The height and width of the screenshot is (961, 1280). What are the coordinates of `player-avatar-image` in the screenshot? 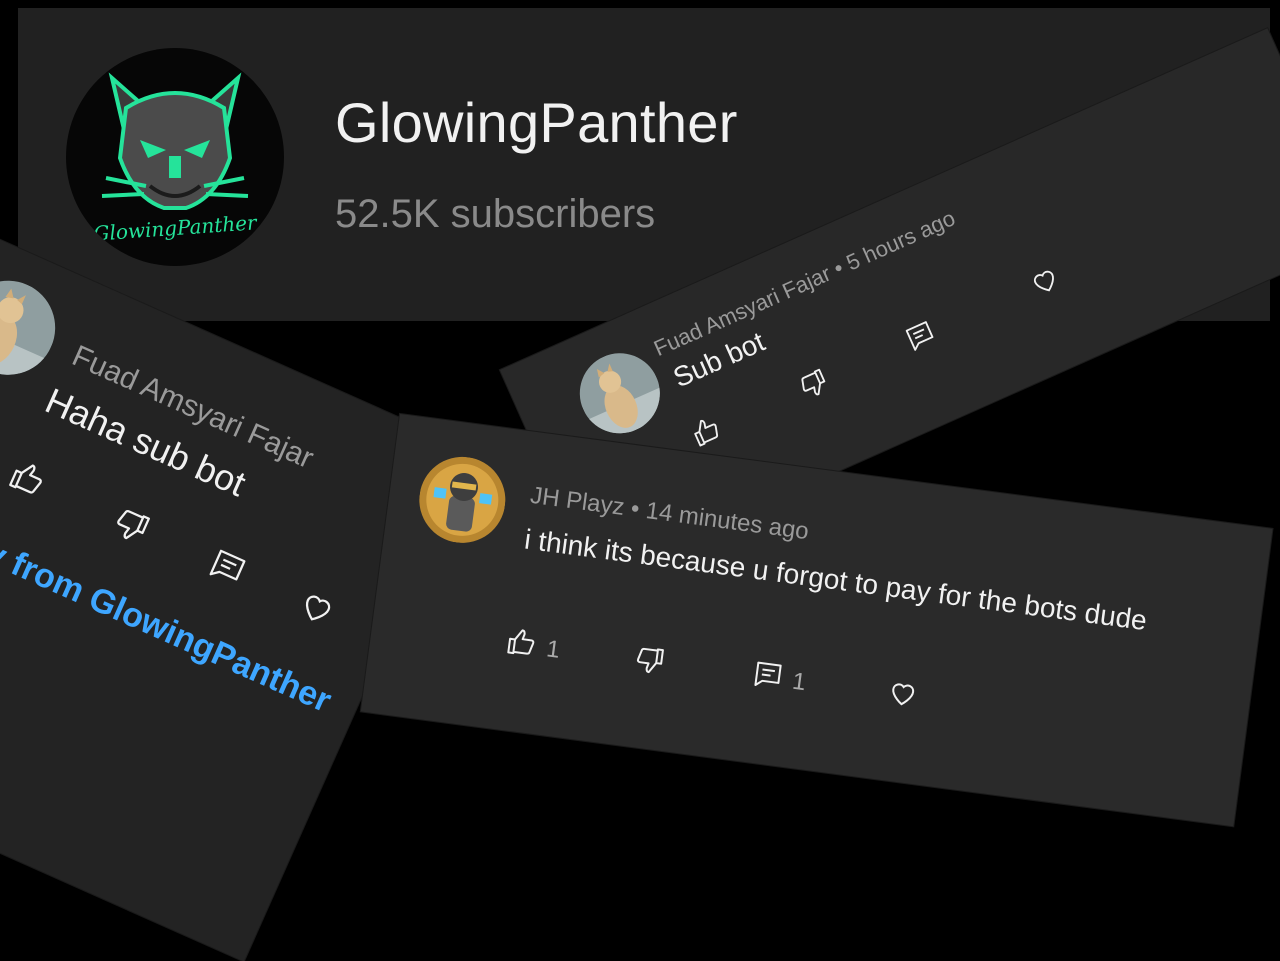 It's located at (462, 500).